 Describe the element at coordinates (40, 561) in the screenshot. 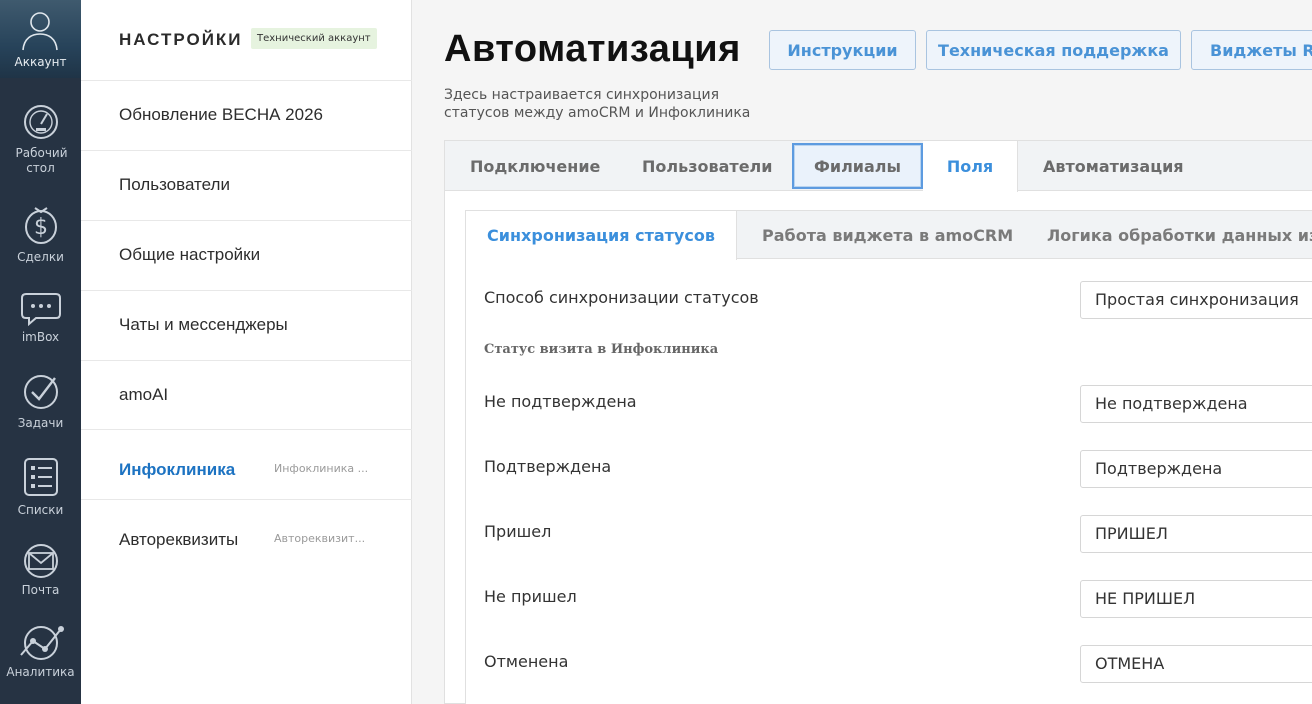

I see `mail-icon` at that location.